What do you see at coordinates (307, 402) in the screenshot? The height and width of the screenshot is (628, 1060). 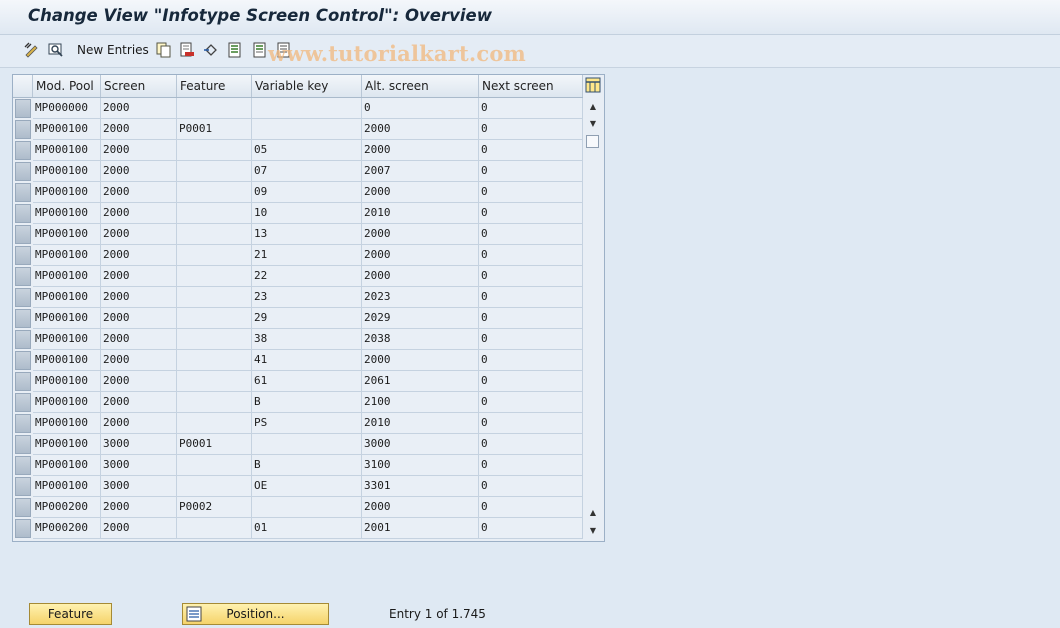 I see `variable-key-cell: B` at bounding box center [307, 402].